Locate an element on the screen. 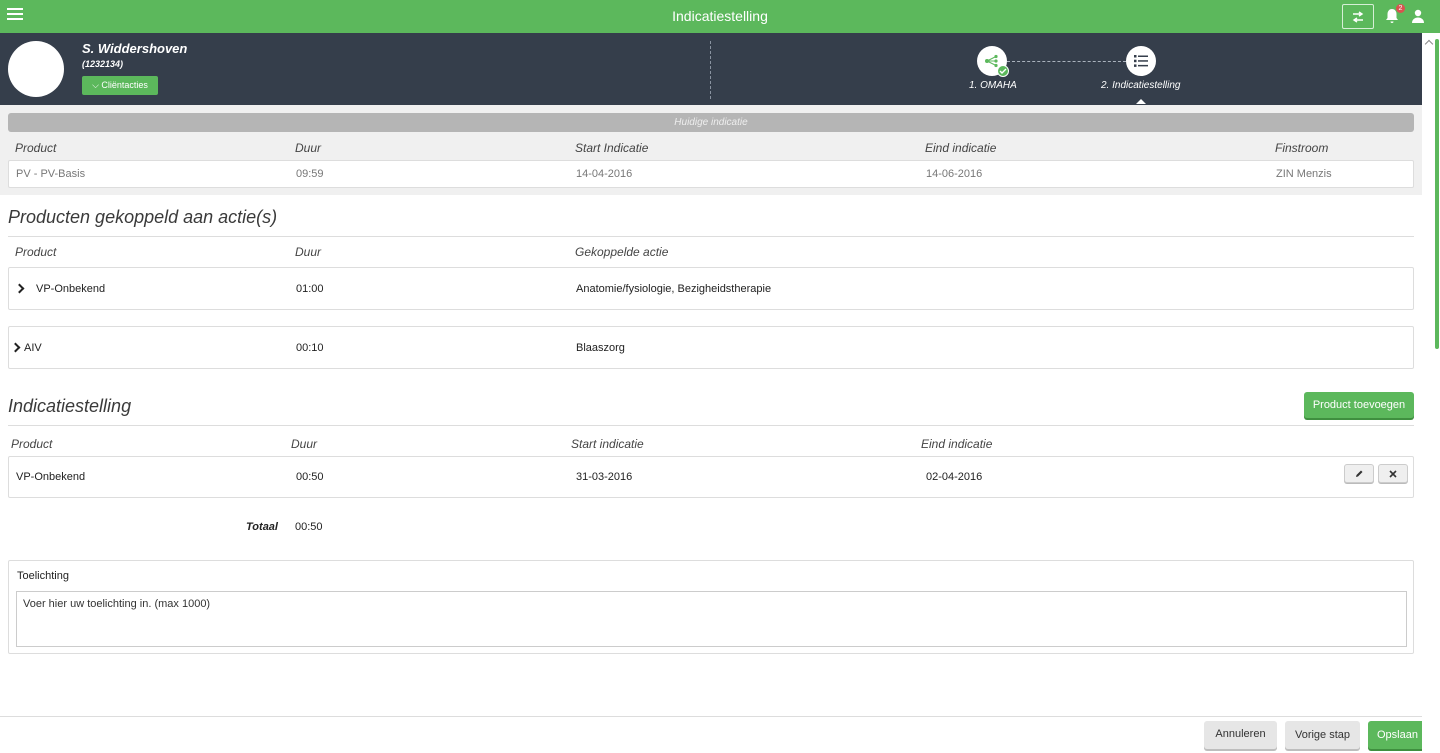  client-actions-button: ⌵ Cliëntacties is located at coordinates (120, 85).